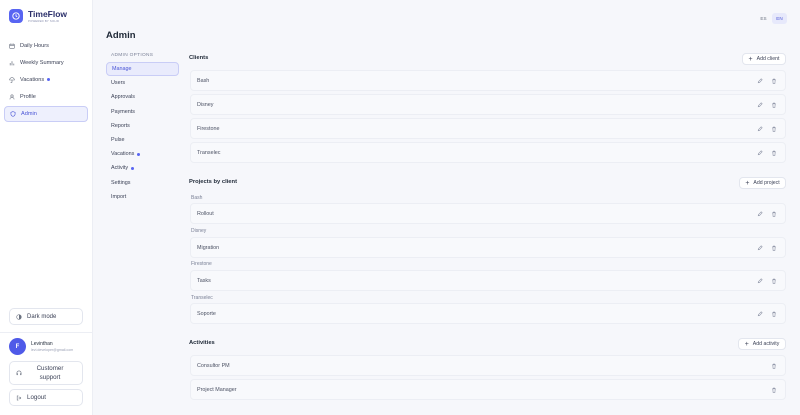 The height and width of the screenshot is (415, 800). Describe the element at coordinates (29, 113) in the screenshot. I see `sidebar-item-label: Admin` at that location.